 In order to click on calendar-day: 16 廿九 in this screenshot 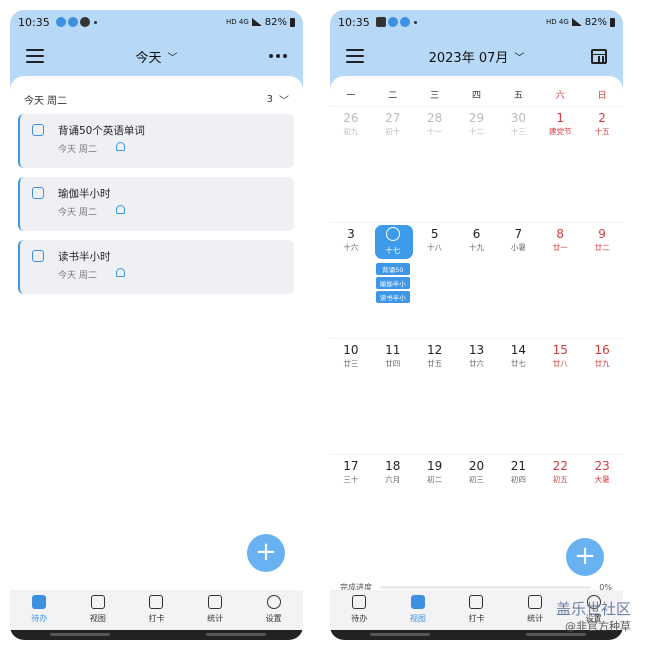, I will do `click(602, 394)`.